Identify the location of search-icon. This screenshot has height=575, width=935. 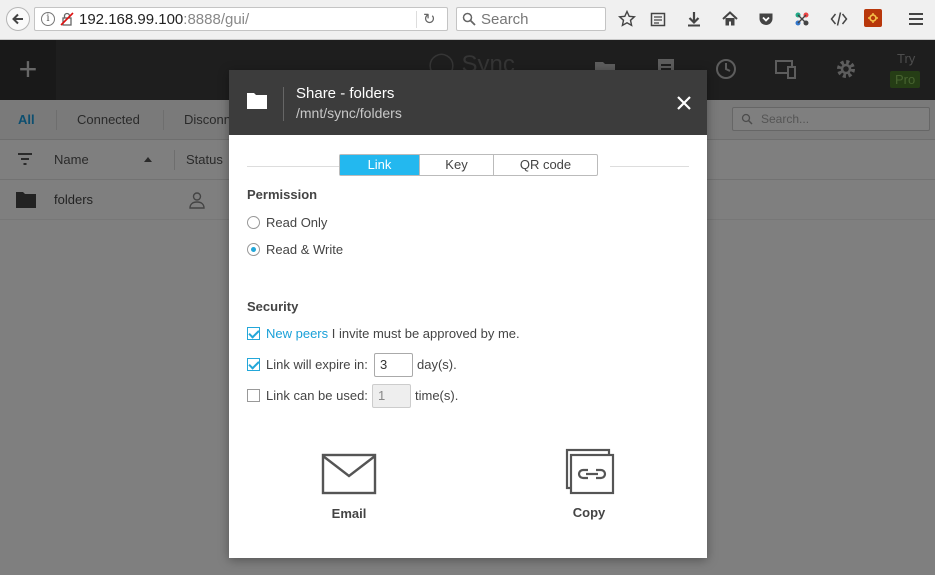
(469, 19).